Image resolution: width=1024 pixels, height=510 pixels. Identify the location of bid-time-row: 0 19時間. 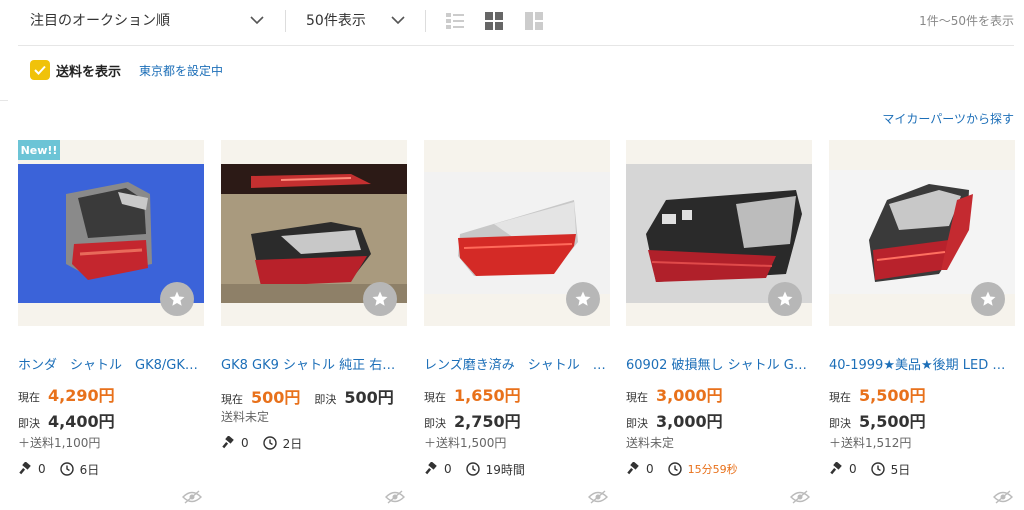
(474, 469).